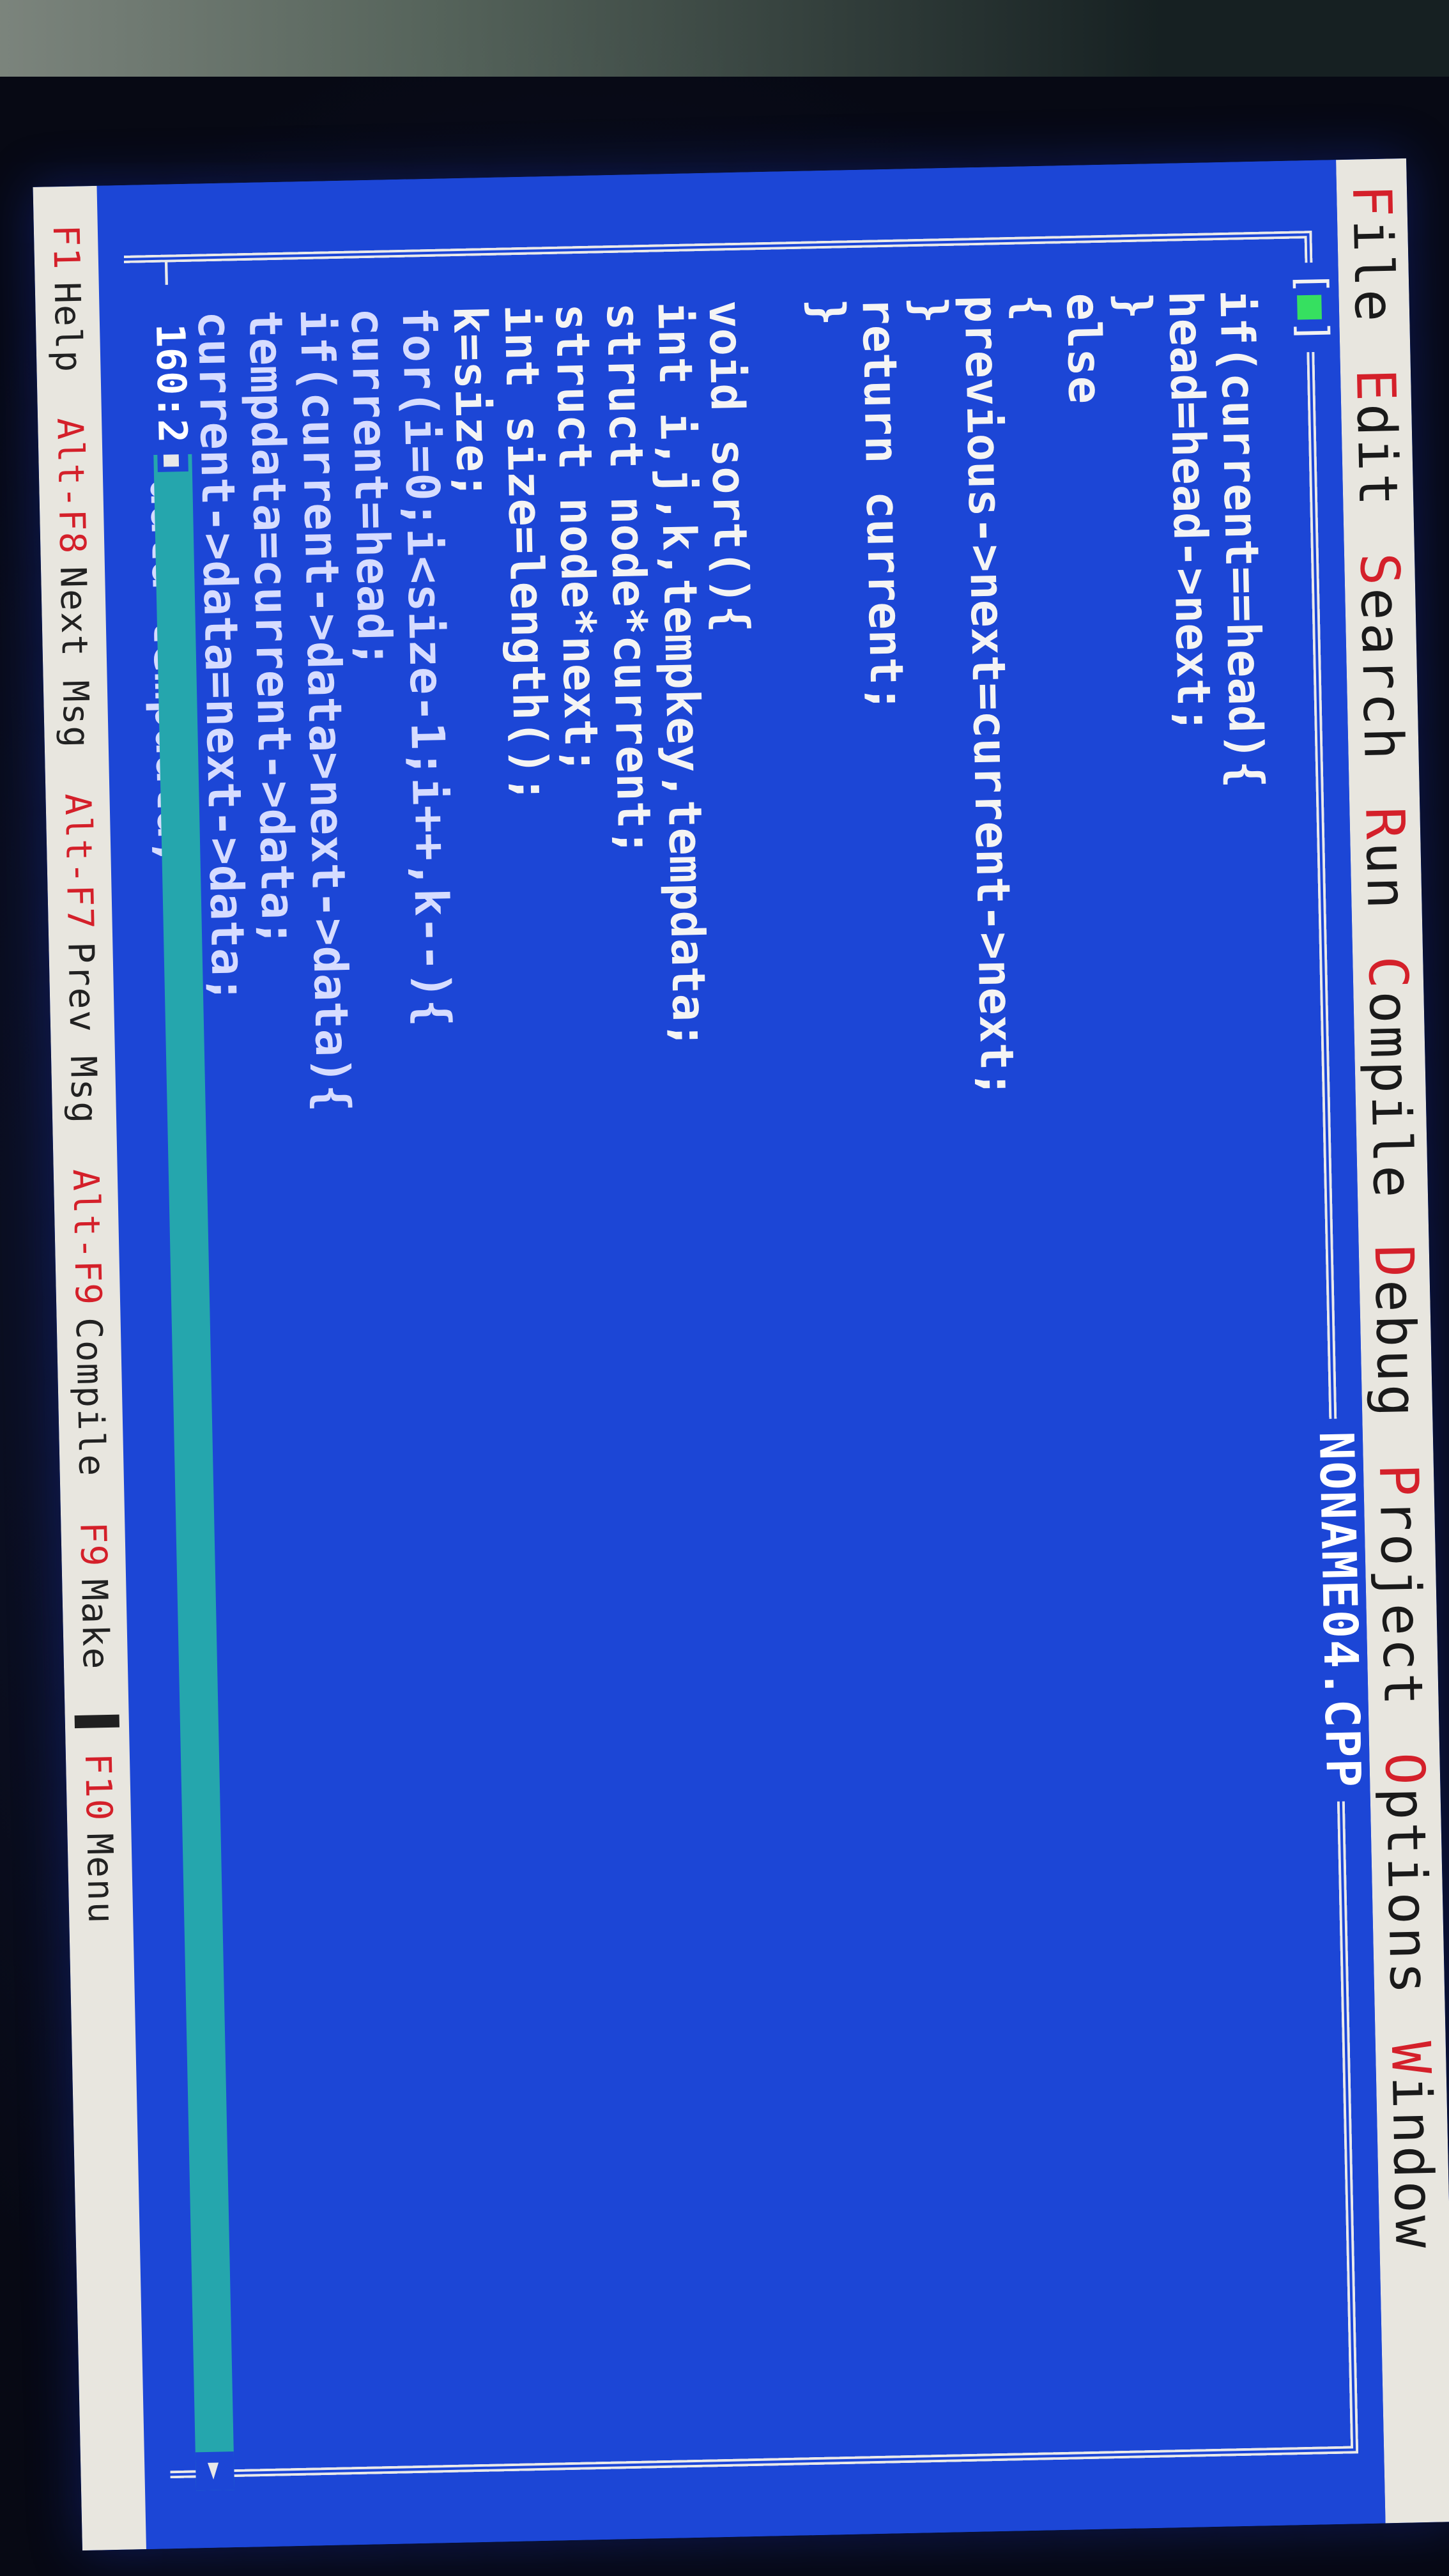 This screenshot has height=2576, width=1449. I want to click on scroll-right-arrow-icon: ►, so click(215, 2471).